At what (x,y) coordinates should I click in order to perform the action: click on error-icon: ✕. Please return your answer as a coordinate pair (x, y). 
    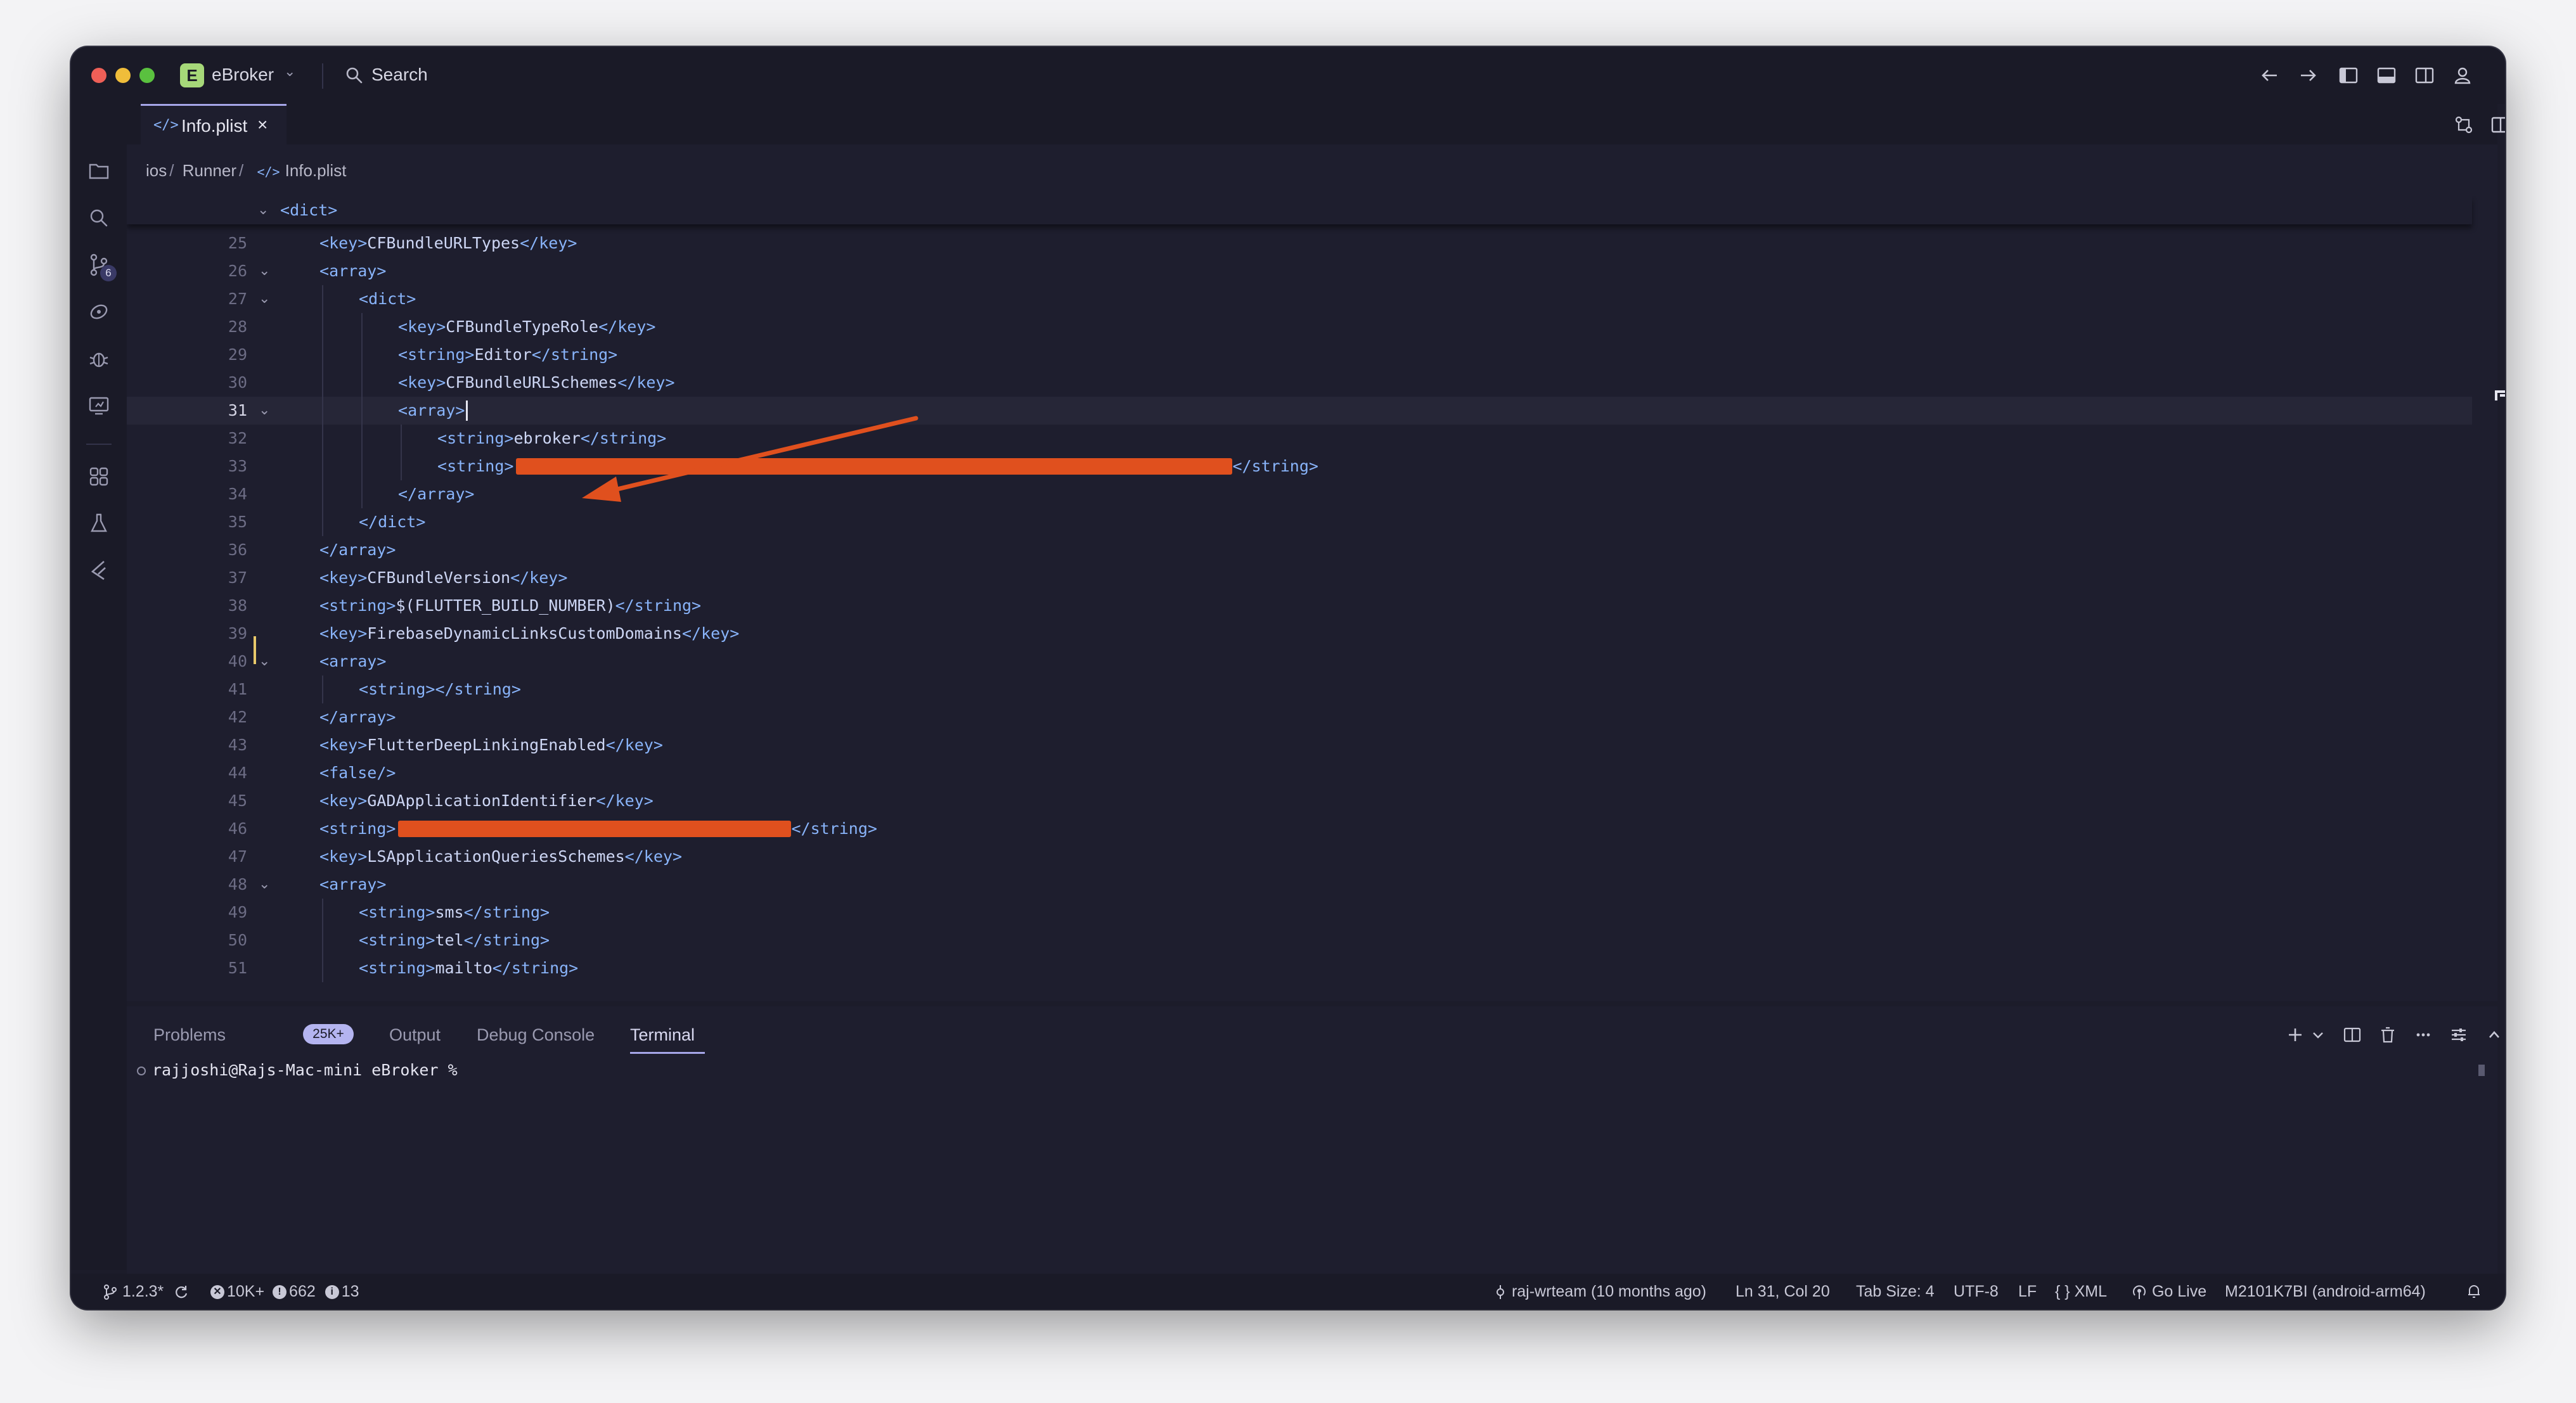
    Looking at the image, I should click on (217, 1292).